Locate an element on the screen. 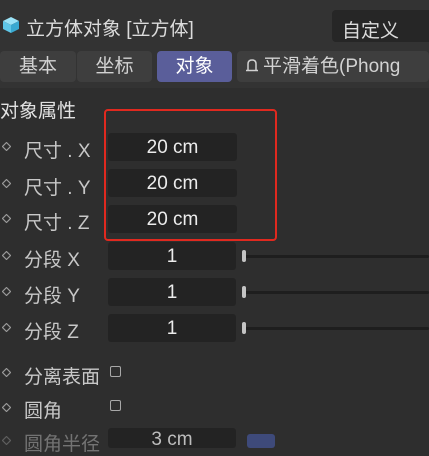 Image resolution: width=429 pixels, height=456 pixels. segments-y-label: 分段 Y is located at coordinates (52, 296).